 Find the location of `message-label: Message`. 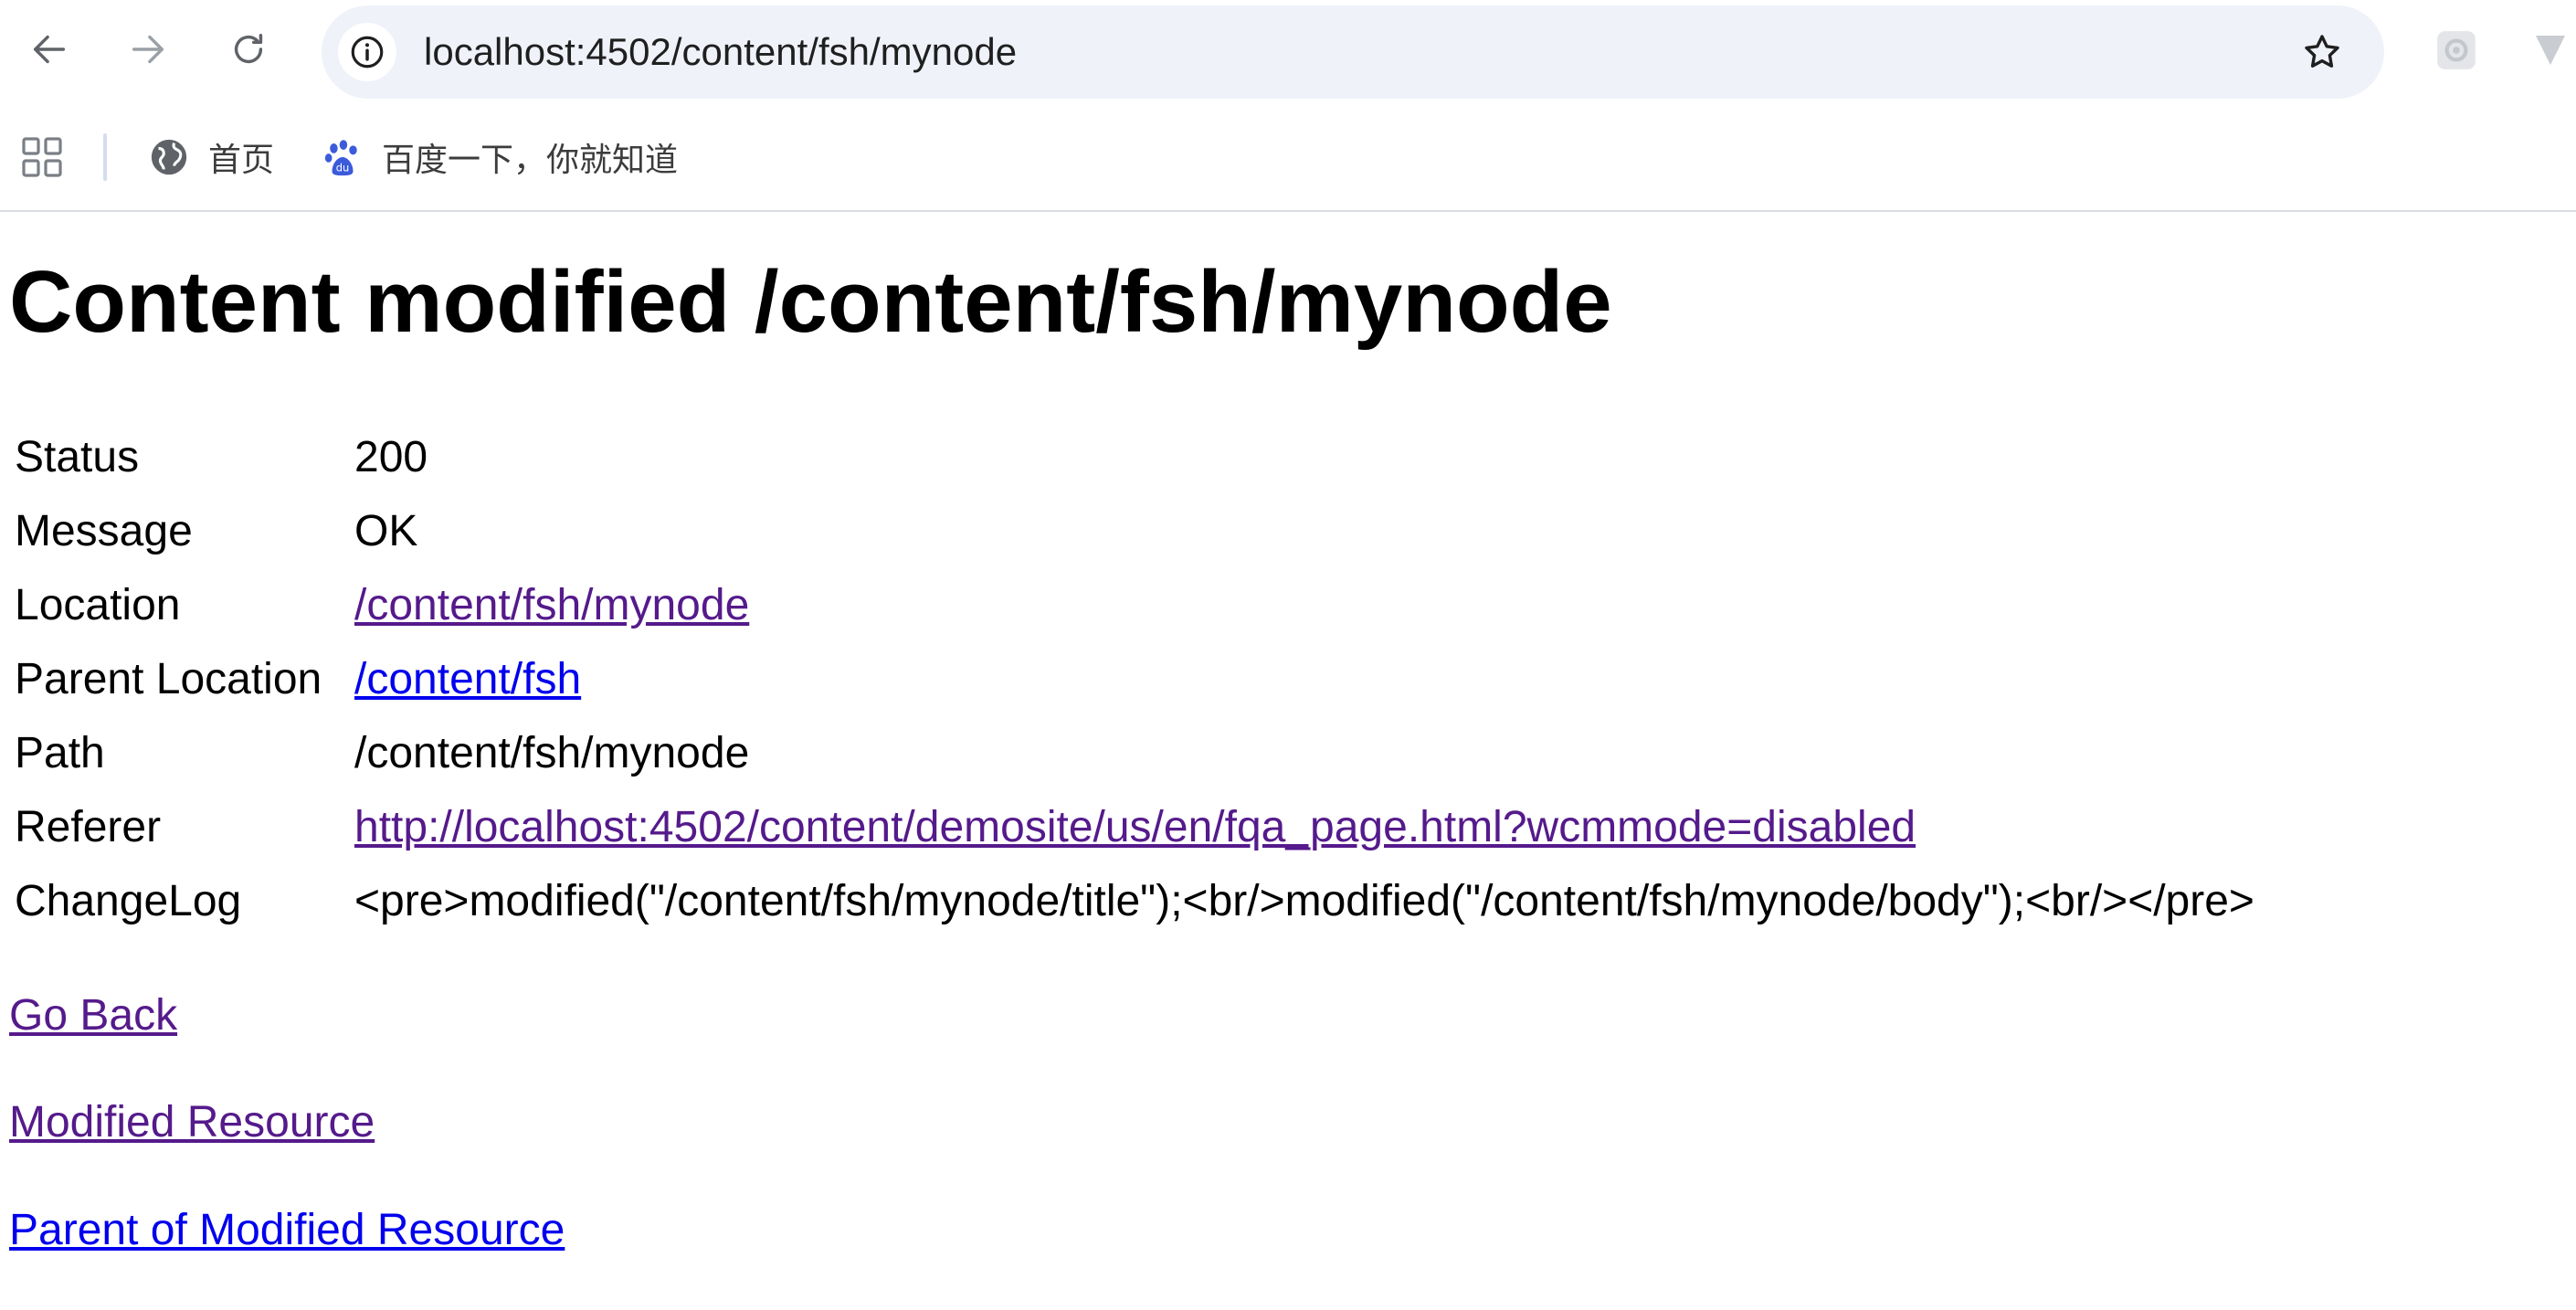

message-label: Message is located at coordinates (104, 531).